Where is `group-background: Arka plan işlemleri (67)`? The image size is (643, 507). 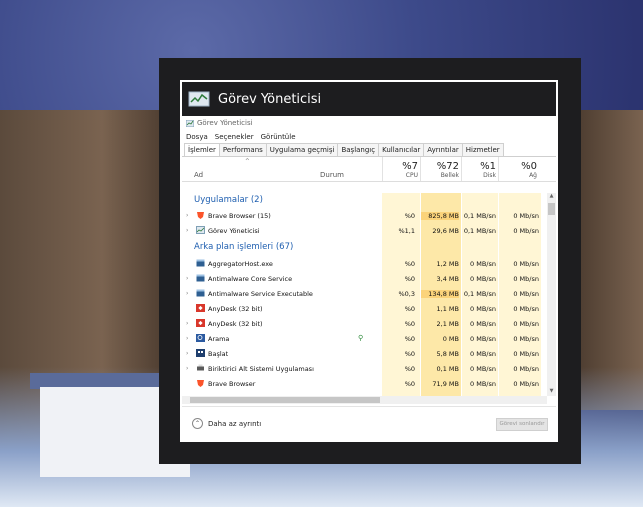 group-background: Arka plan işlemleri (67) is located at coordinates (244, 247).